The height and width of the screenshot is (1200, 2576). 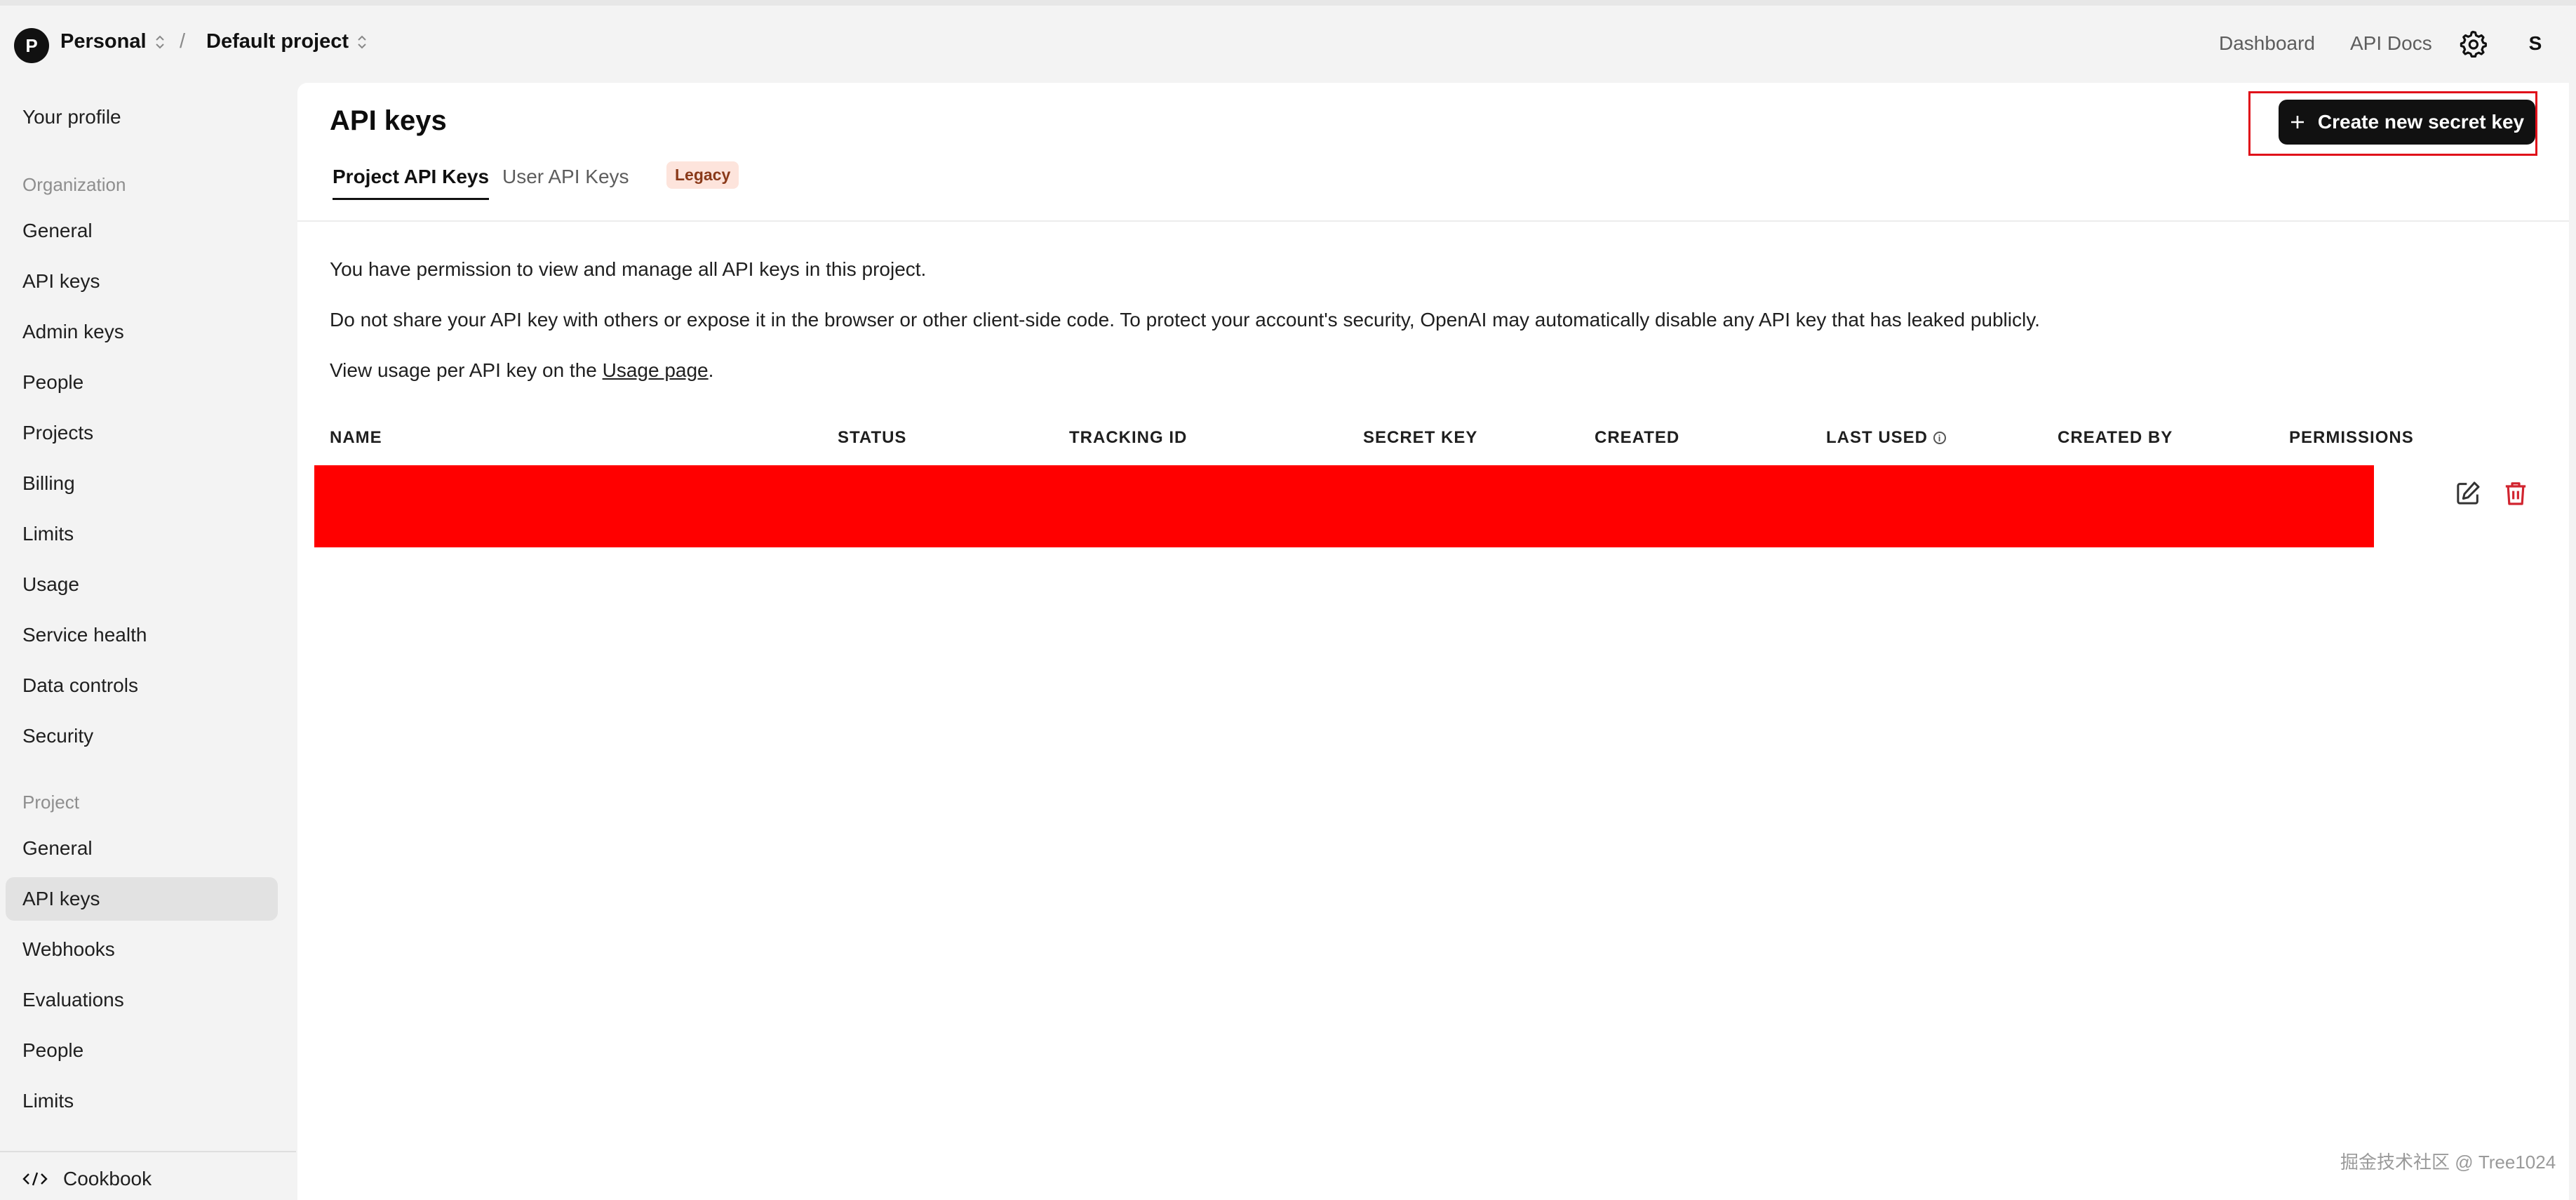 I want to click on sidebar-item-org-people: People, so click(x=142, y=382).